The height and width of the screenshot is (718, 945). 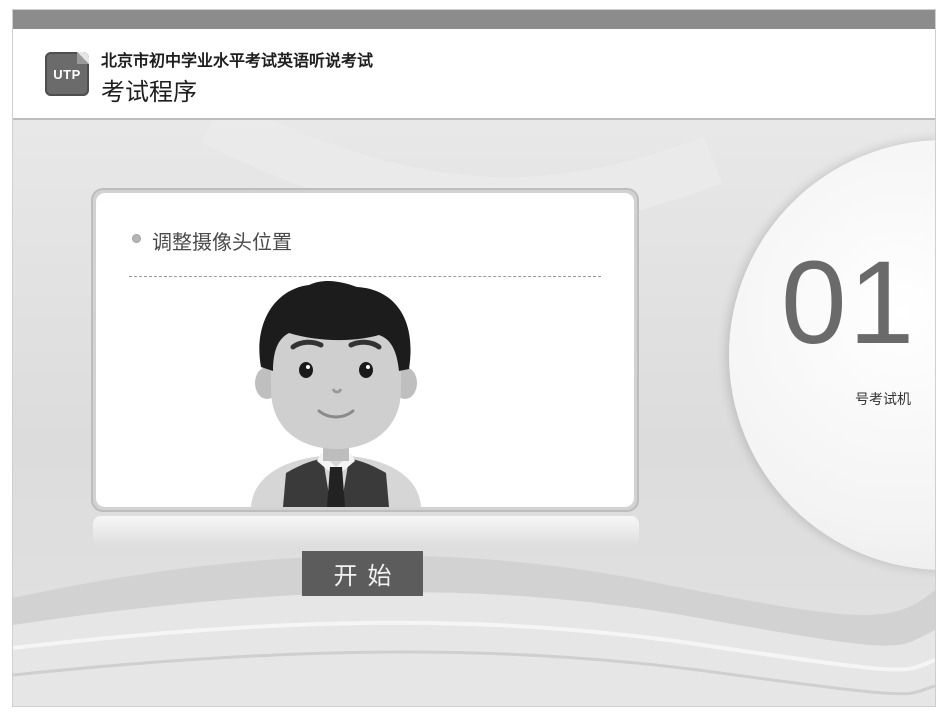 What do you see at coordinates (474, 74) in the screenshot?
I see `app-header: UTP 北京市初中学业水平考试英语听说考试 考试程序` at bounding box center [474, 74].